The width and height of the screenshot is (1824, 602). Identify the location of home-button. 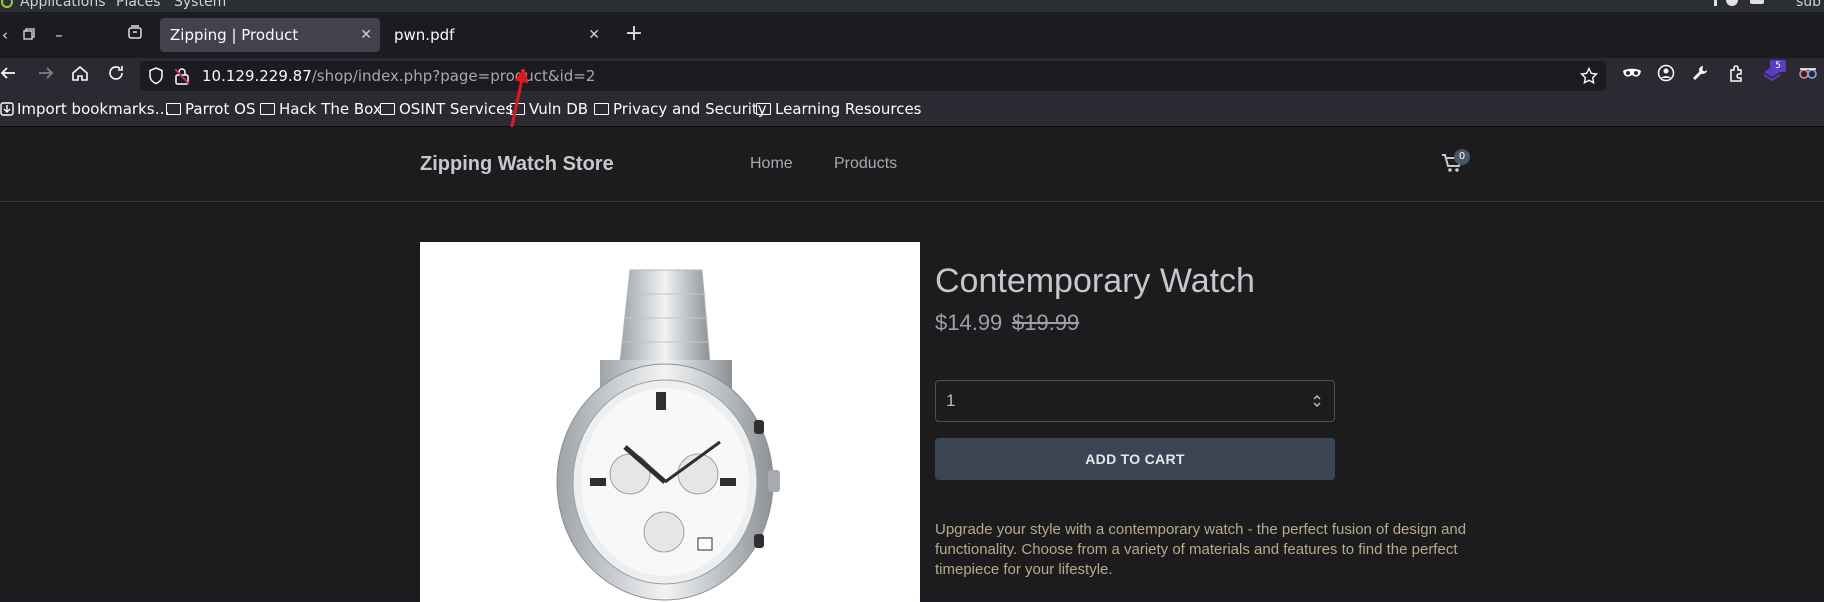
(80, 76).